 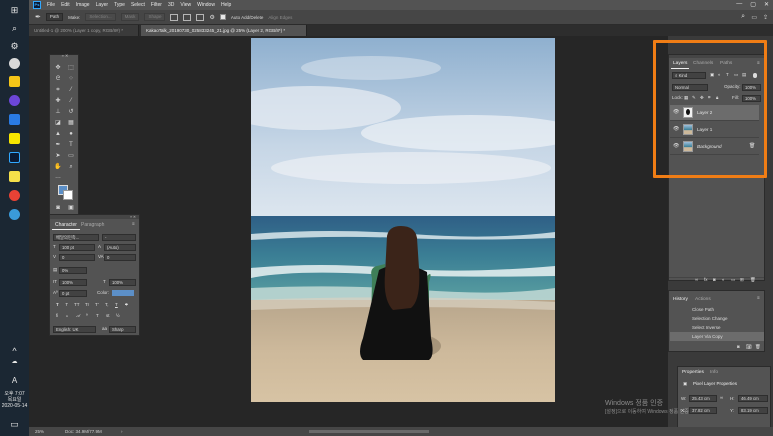 What do you see at coordinates (120, 257) in the screenshot?
I see `tracking-field: 0` at bounding box center [120, 257].